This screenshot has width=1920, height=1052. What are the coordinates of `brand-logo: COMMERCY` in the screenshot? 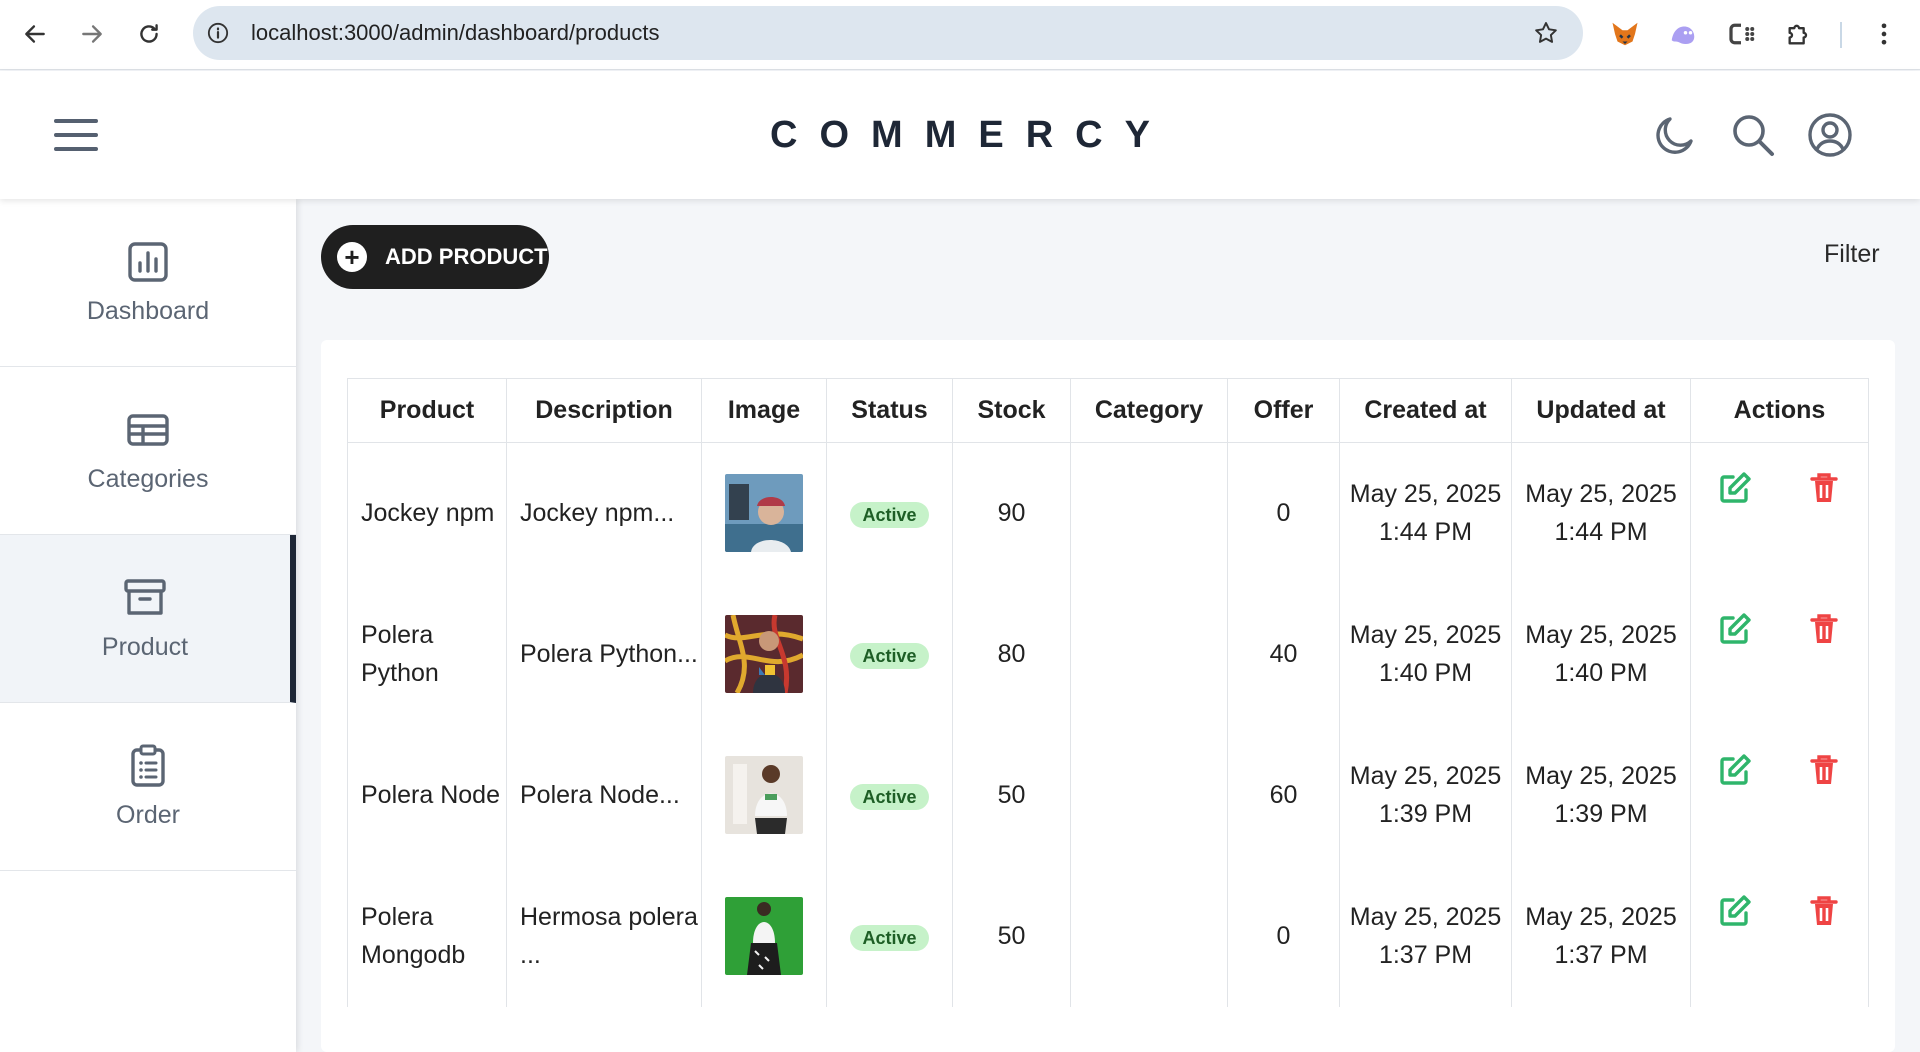 It's located at (960, 135).